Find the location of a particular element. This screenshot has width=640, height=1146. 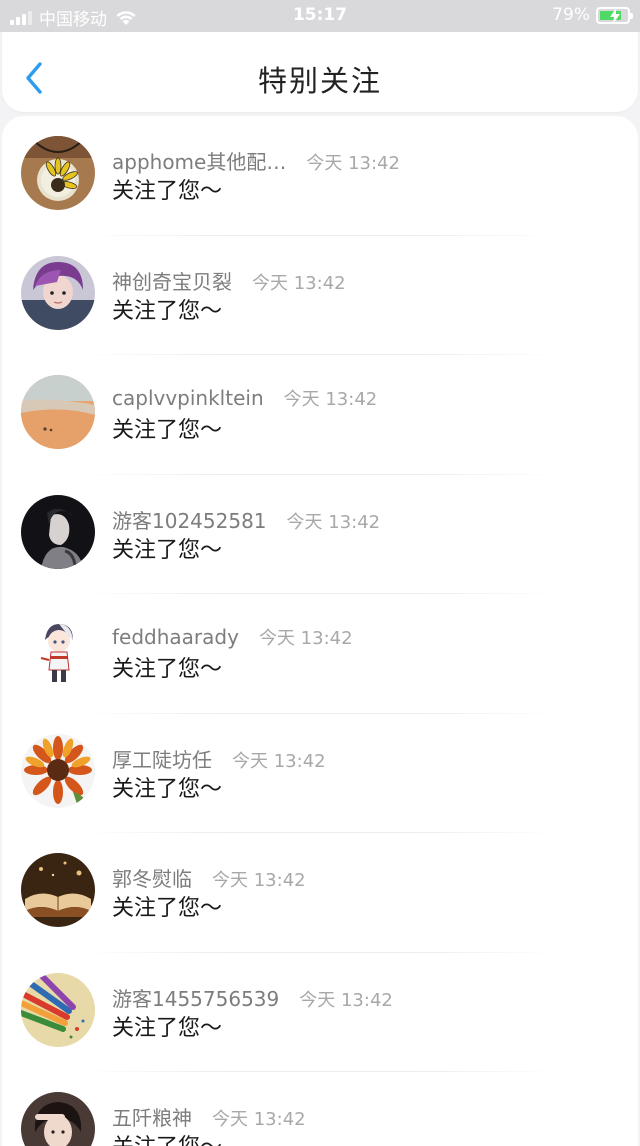

pendant-avatar-icon is located at coordinates (58, 173).